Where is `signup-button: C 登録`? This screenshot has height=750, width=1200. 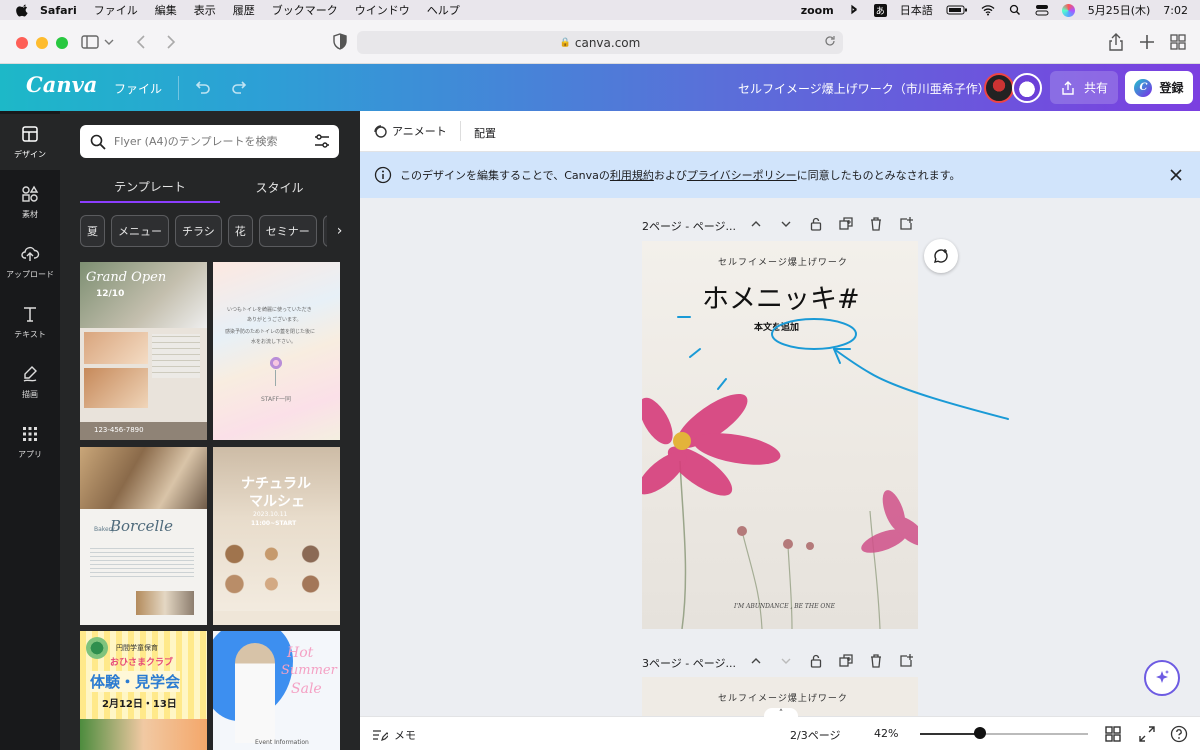
signup-button: C 登録 is located at coordinates (1159, 87).